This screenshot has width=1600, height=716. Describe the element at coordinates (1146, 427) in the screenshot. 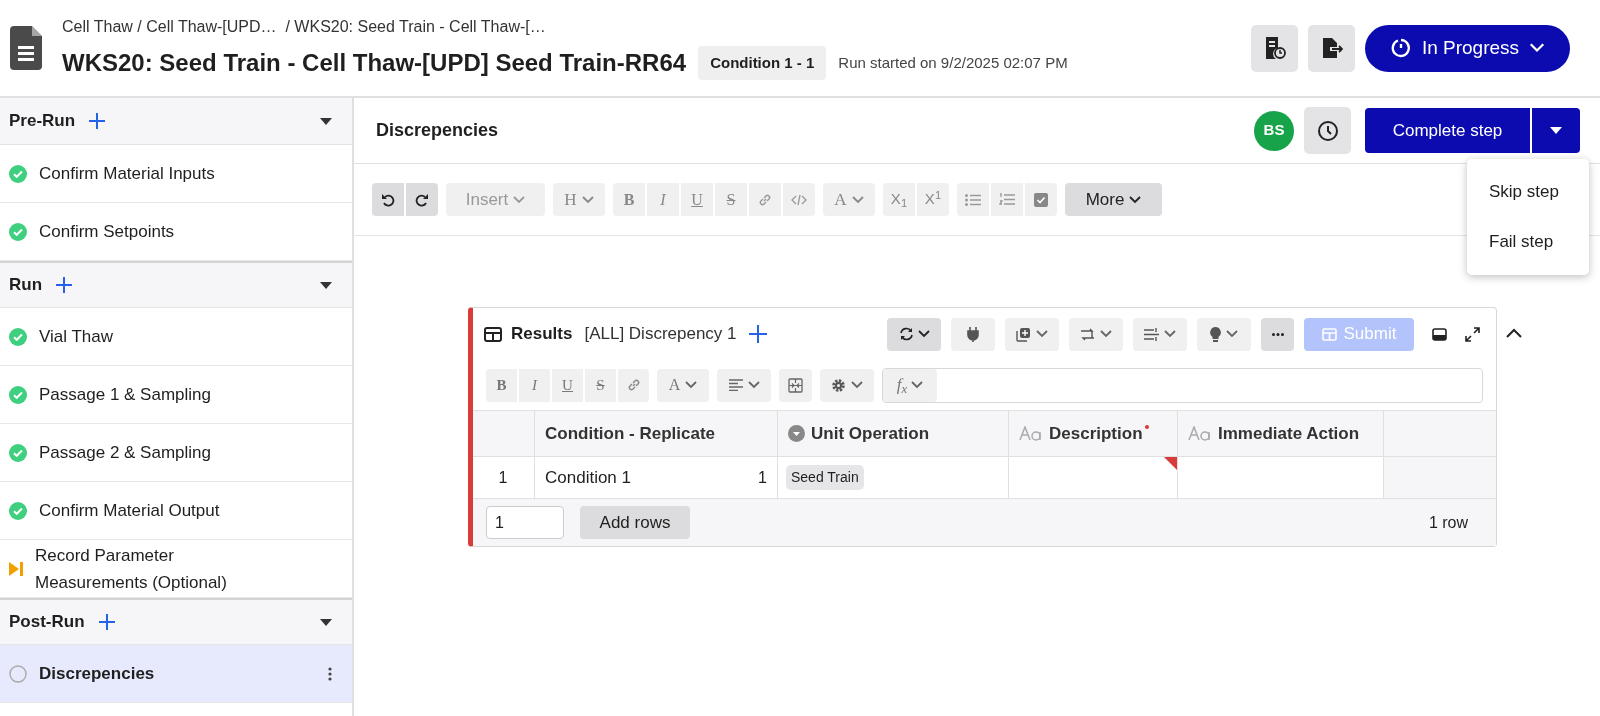

I see `required-marker` at that location.